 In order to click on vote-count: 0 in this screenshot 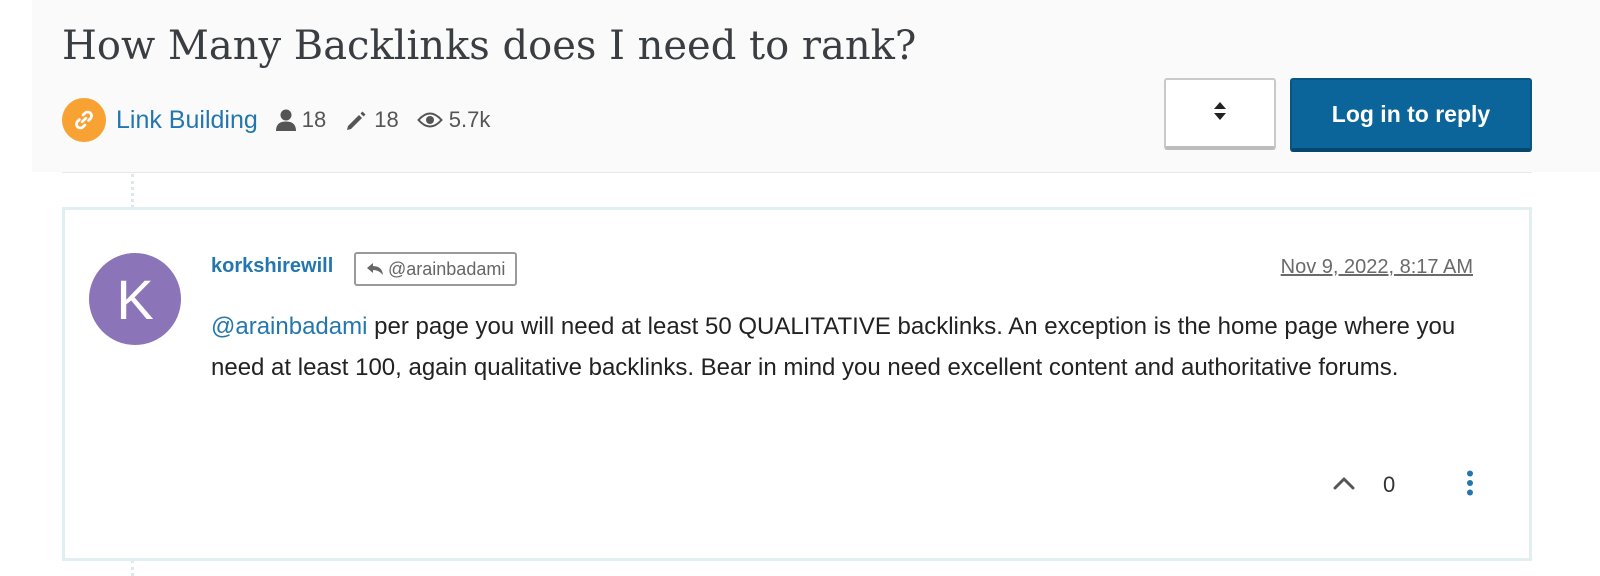, I will do `click(1389, 484)`.